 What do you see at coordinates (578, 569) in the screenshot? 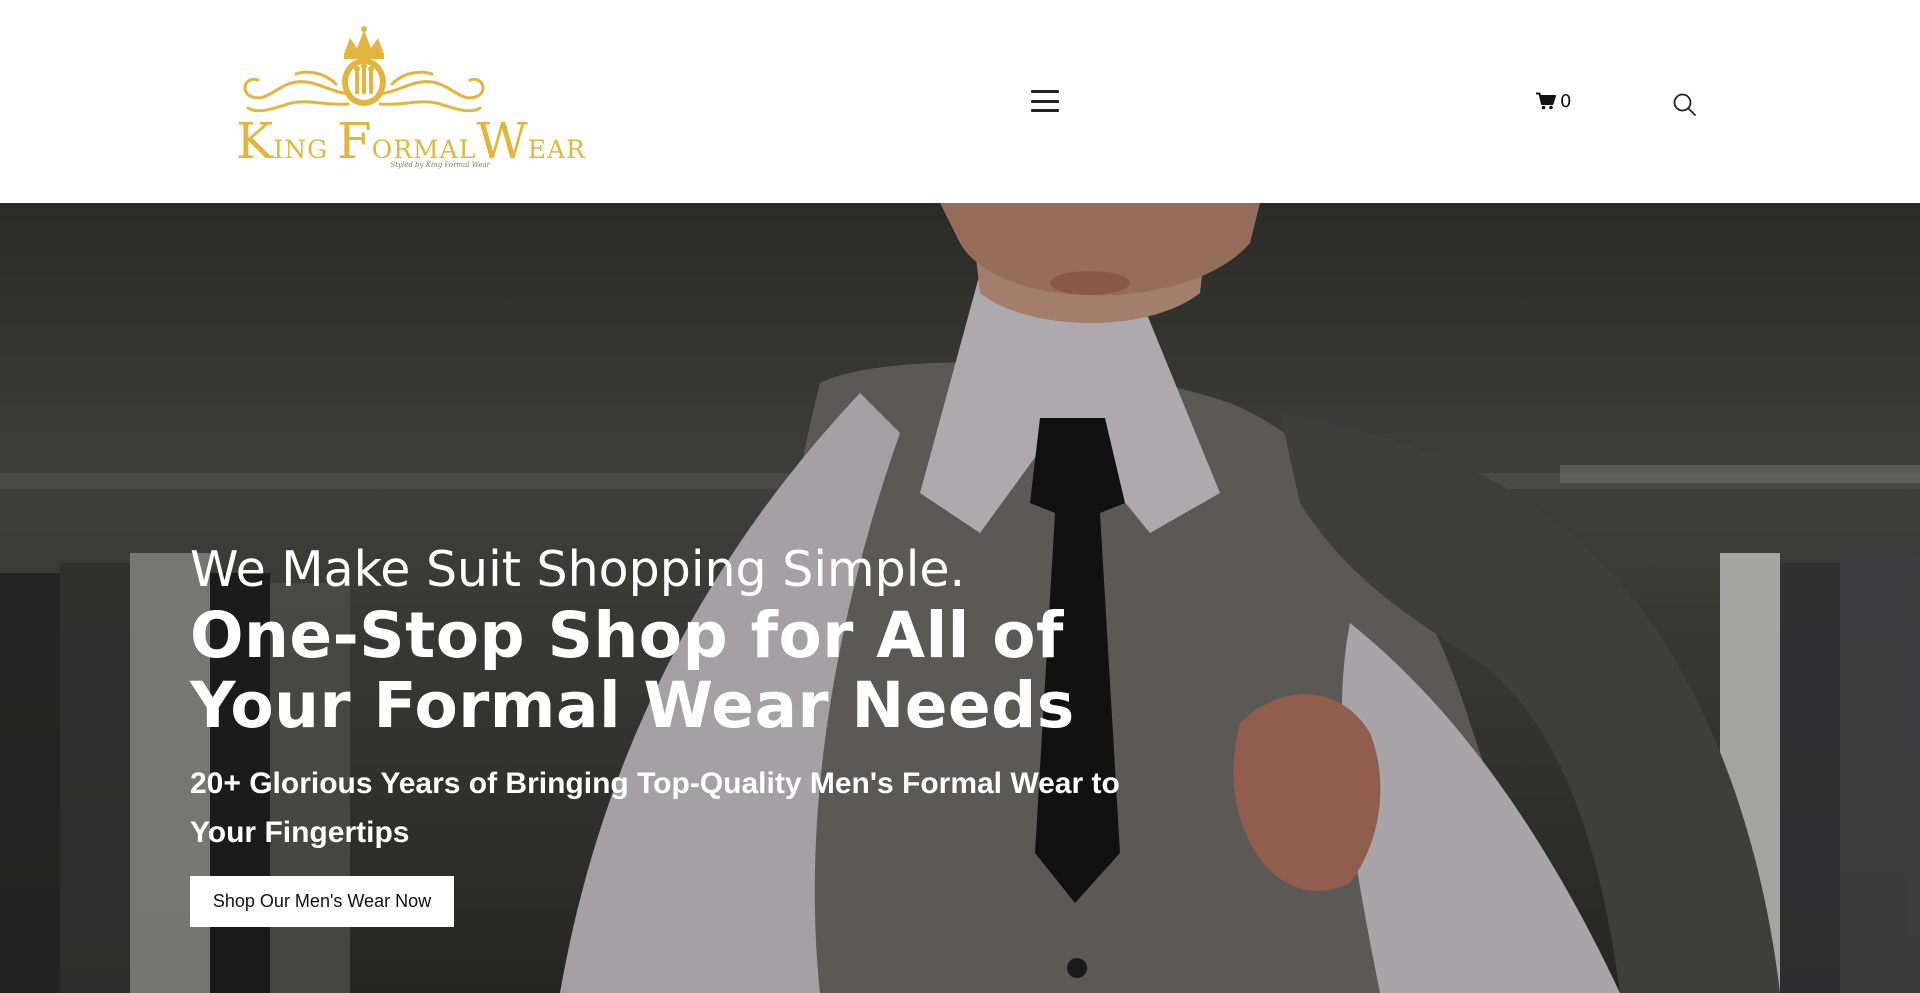
I see `hero-eyebrow: We Make Suit Shopping Simple.` at bounding box center [578, 569].